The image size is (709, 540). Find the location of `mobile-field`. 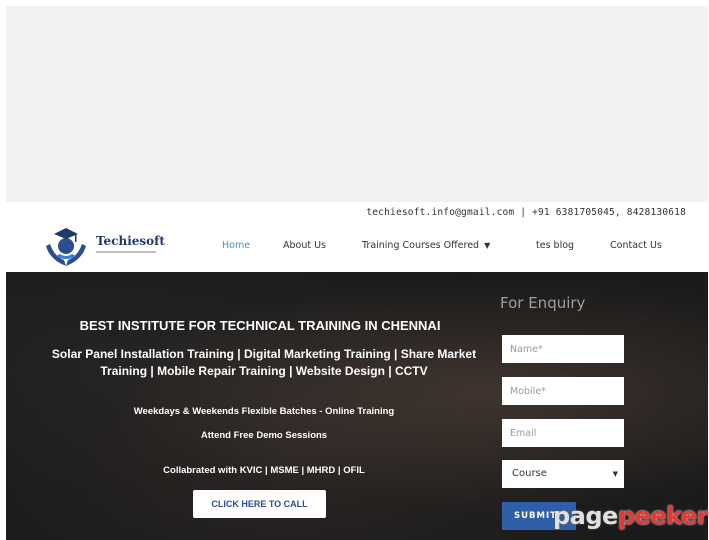

mobile-field is located at coordinates (563, 391).